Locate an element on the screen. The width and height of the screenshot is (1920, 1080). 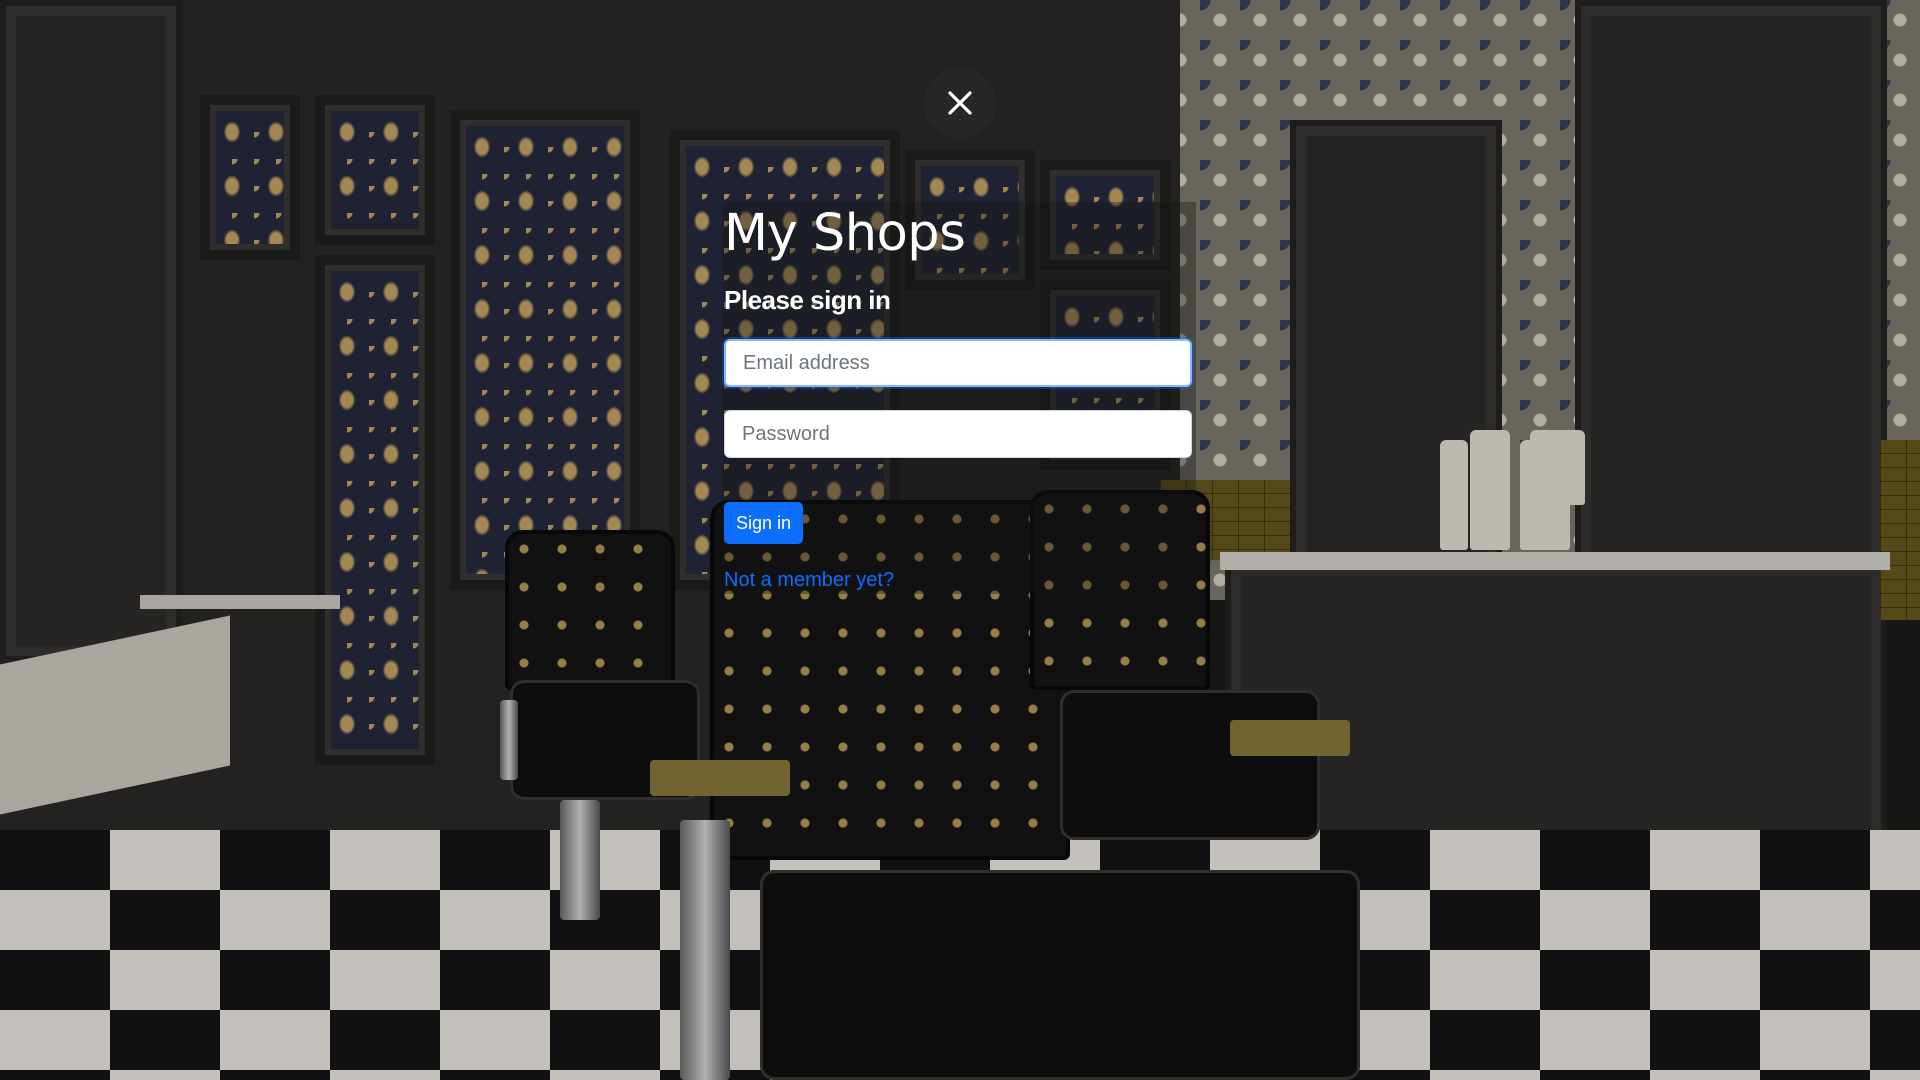
close-button is located at coordinates (960, 103).